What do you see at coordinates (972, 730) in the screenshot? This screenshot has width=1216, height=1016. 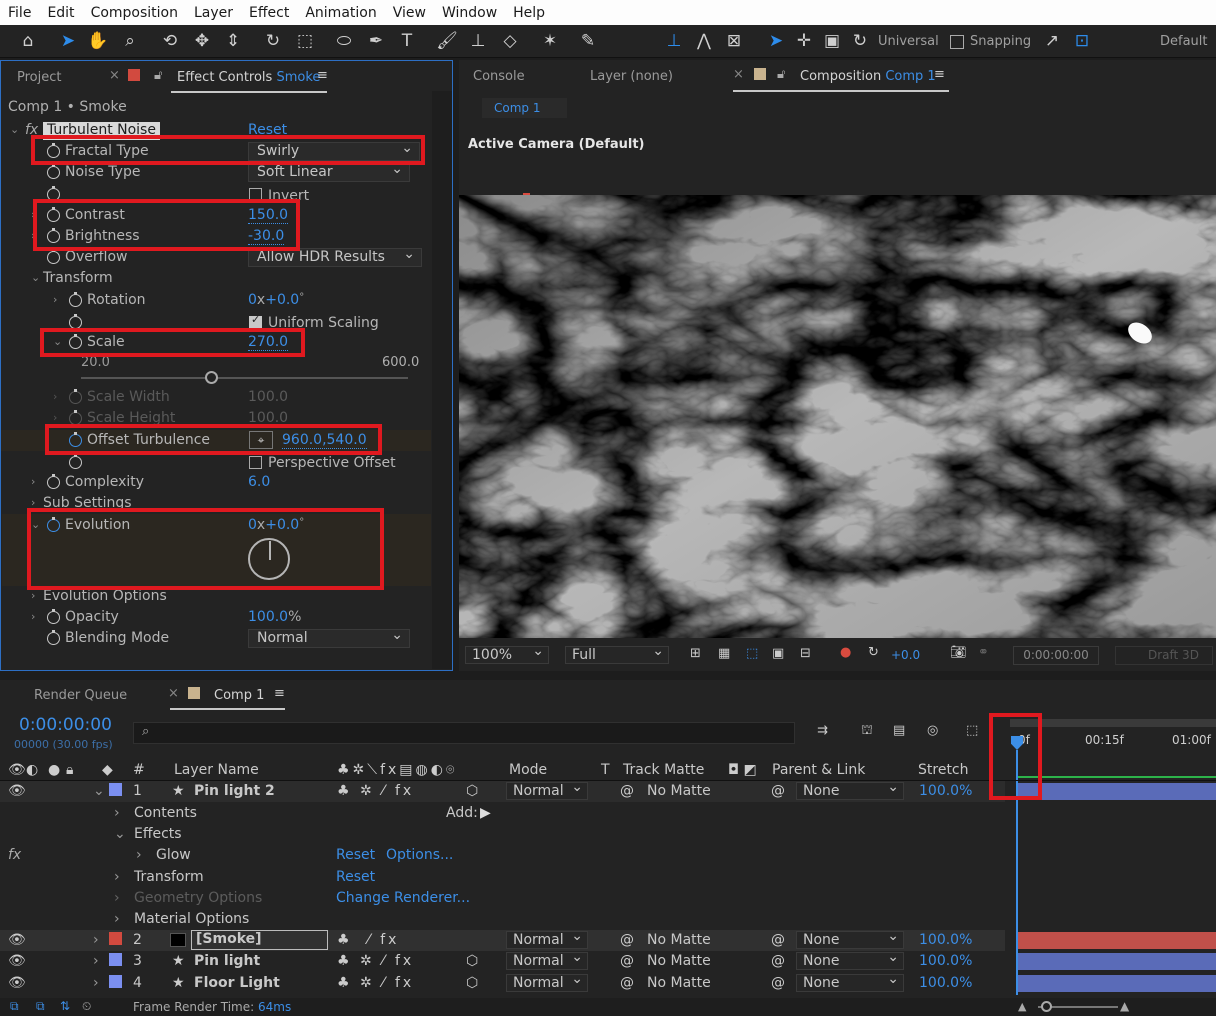 I see `graph-editor-icon: ⬚` at bounding box center [972, 730].